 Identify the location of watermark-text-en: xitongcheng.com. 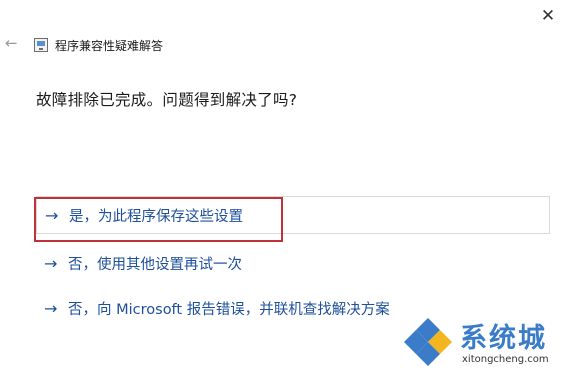
(505, 359).